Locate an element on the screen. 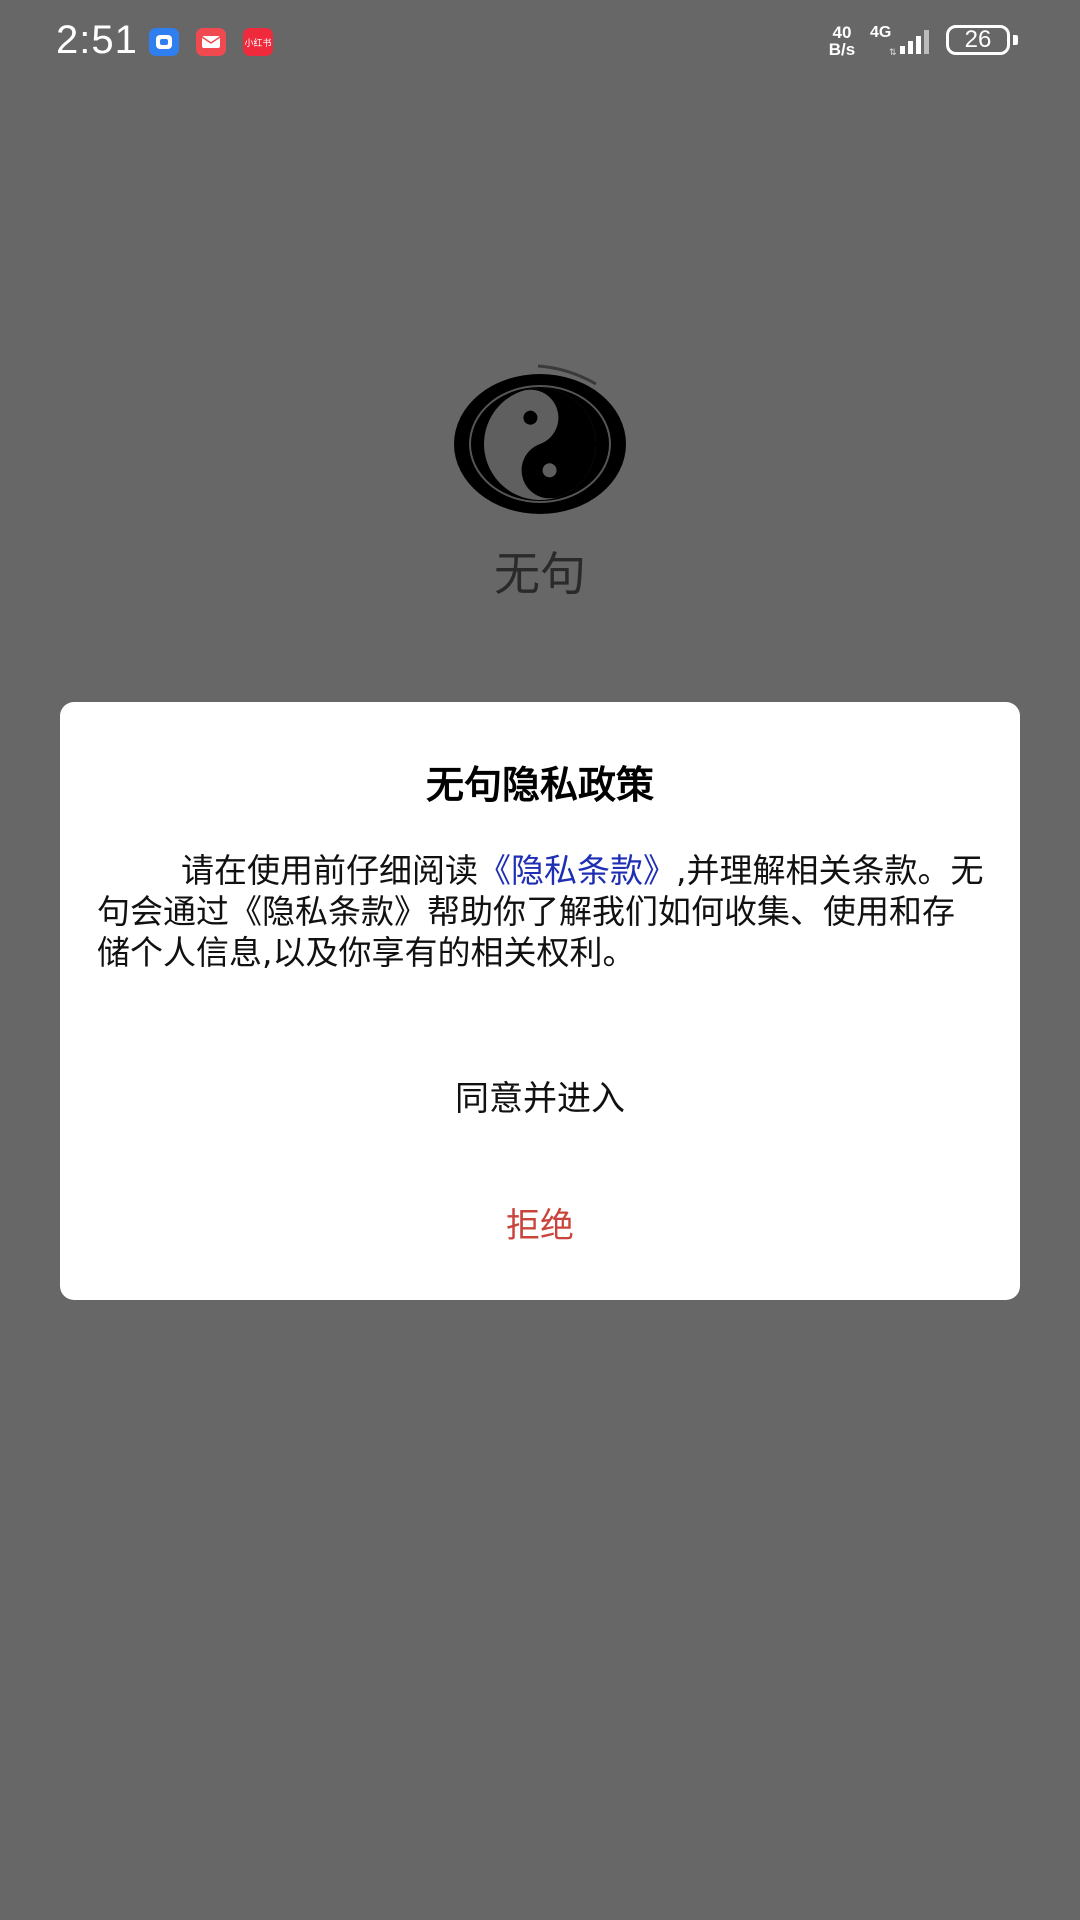 The width and height of the screenshot is (1080, 1920). agree-button: 同意并进入 is located at coordinates (540, 1095).